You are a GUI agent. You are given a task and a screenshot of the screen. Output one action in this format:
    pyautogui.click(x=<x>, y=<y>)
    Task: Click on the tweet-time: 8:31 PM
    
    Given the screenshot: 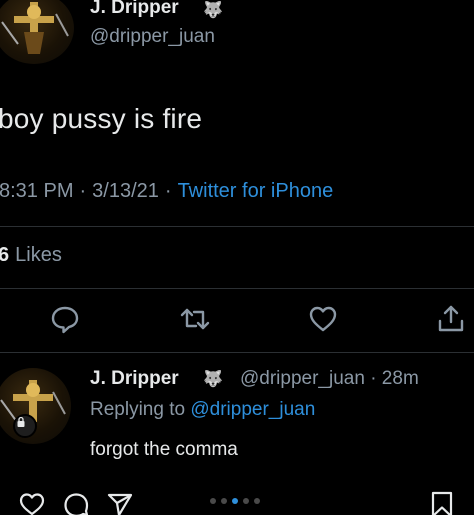 What is the action you would take?
    pyautogui.click(x=37, y=191)
    